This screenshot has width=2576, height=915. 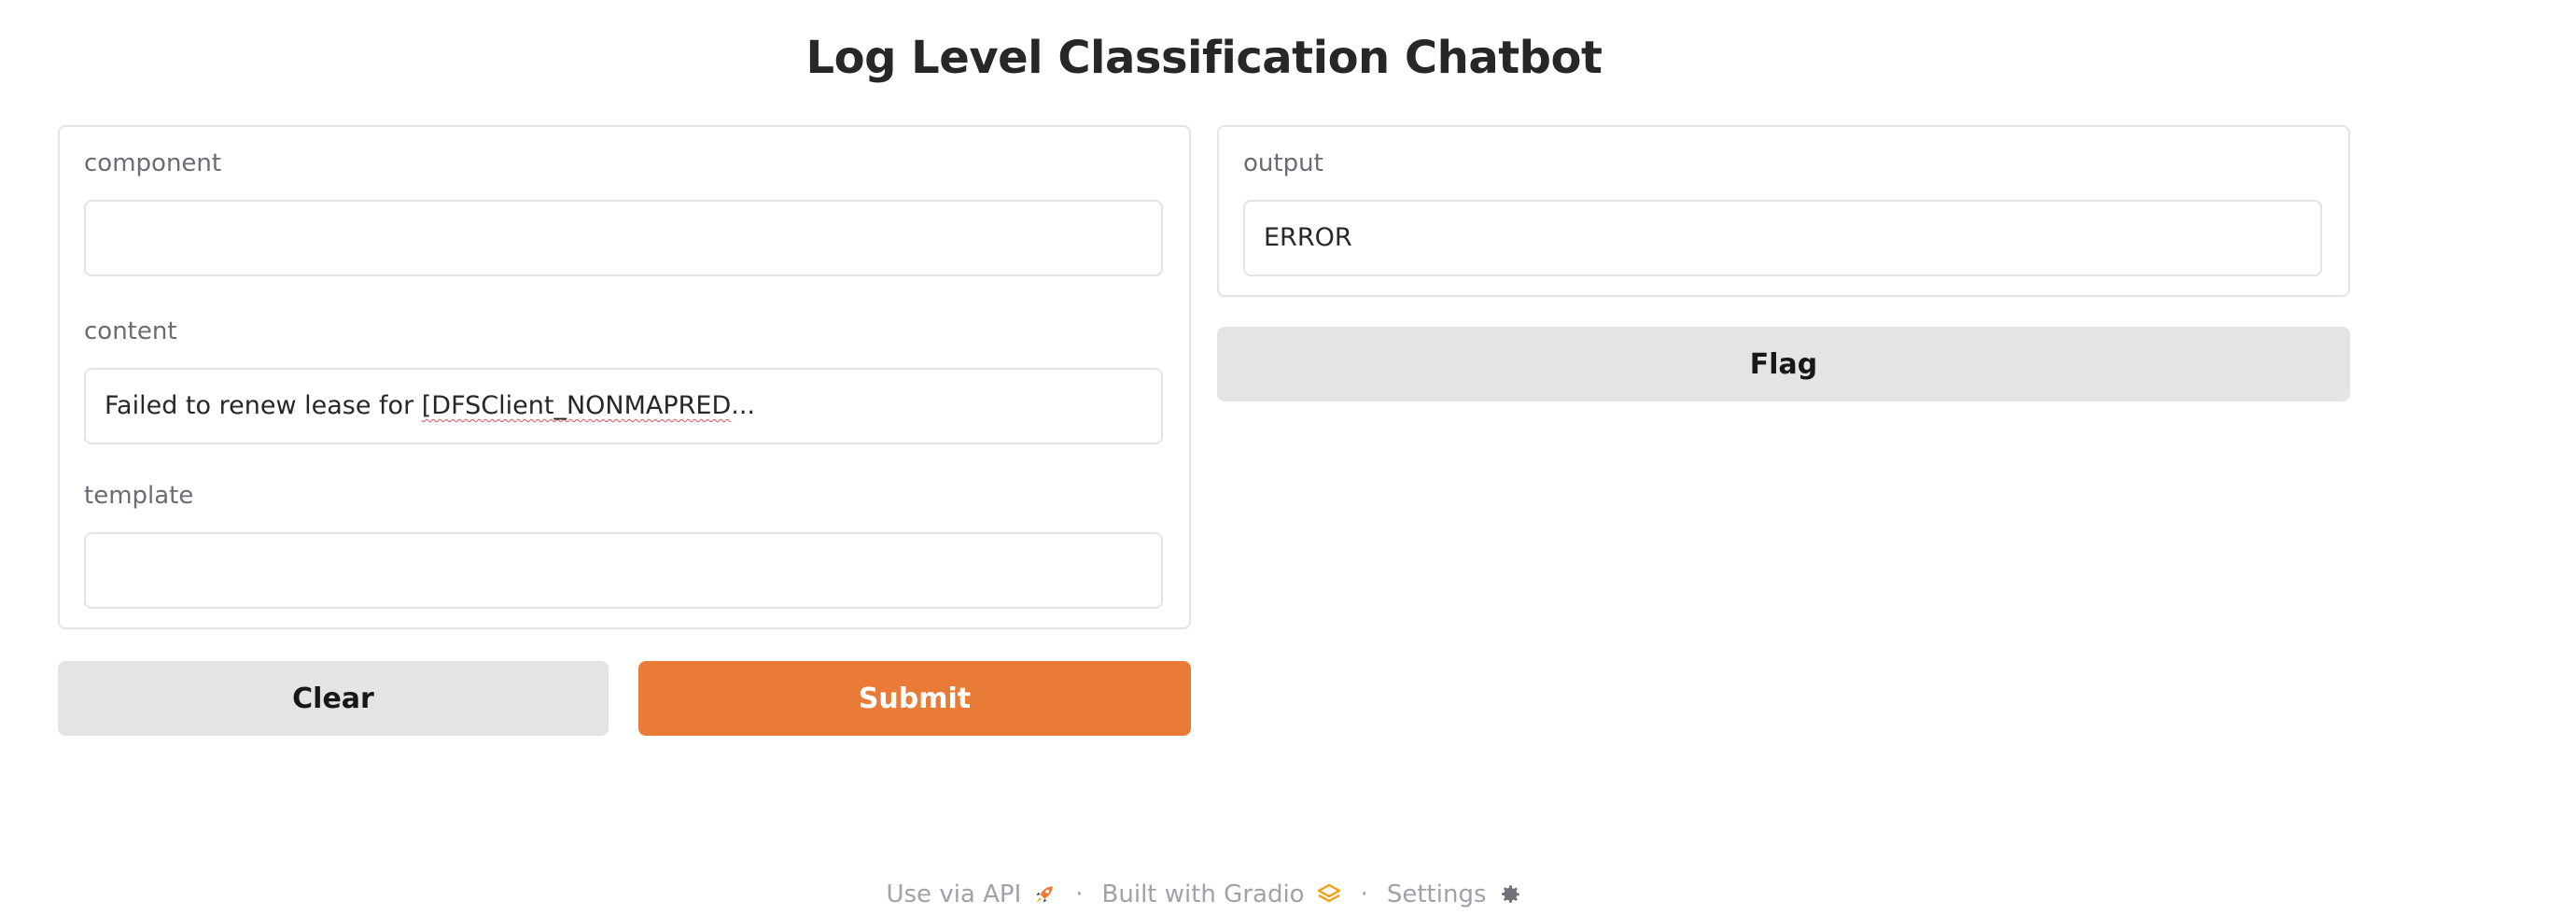 What do you see at coordinates (1204, 58) in the screenshot?
I see `page-title: Log Level Classification Chatbot` at bounding box center [1204, 58].